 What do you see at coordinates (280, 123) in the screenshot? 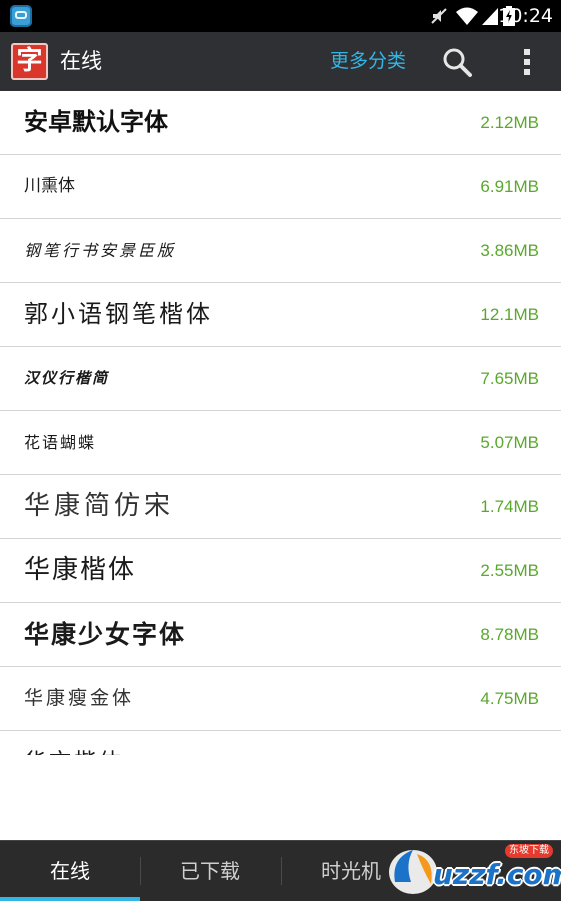
I see `font-row-0: 安卓默认字体 2.12MB` at bounding box center [280, 123].